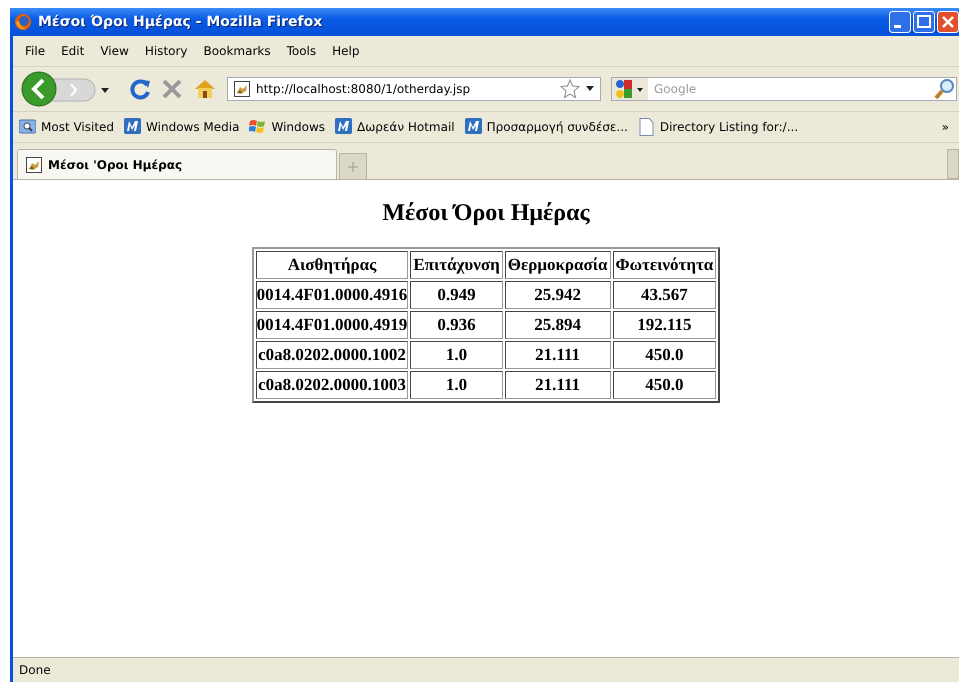 The image size is (959, 682). Describe the element at coordinates (346, 51) in the screenshot. I see `menu-item: Help` at that location.